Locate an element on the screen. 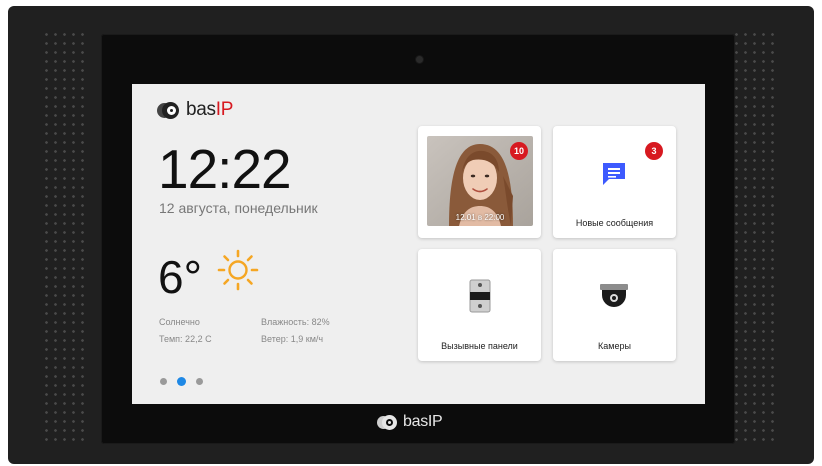 The width and height of the screenshot is (822, 466). weather-wind: Ветер: 1,9 км/ч is located at coordinates (292, 339).